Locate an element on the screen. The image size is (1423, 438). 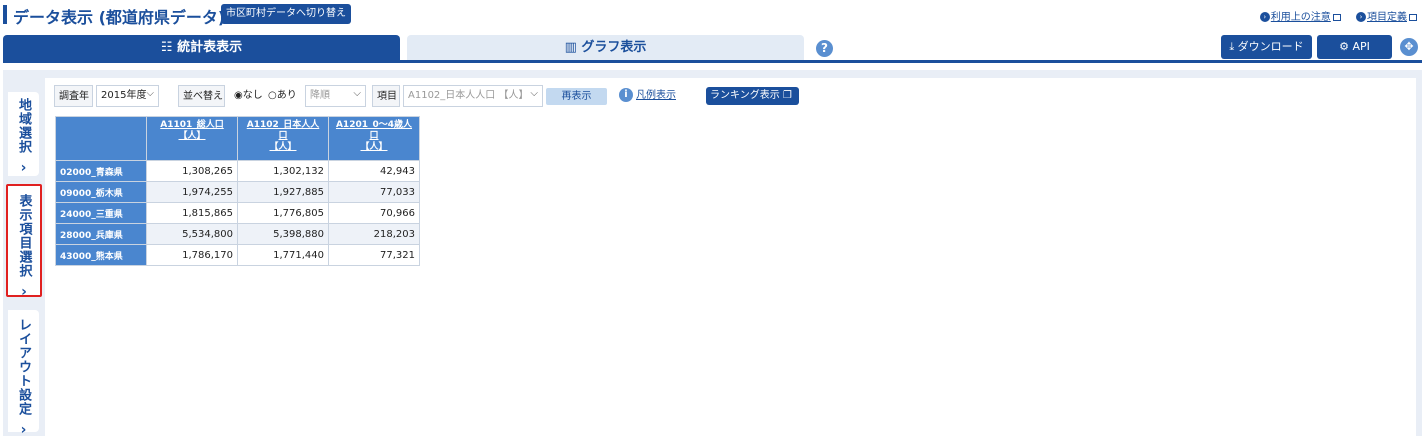
item-label: 項目 is located at coordinates (386, 96).